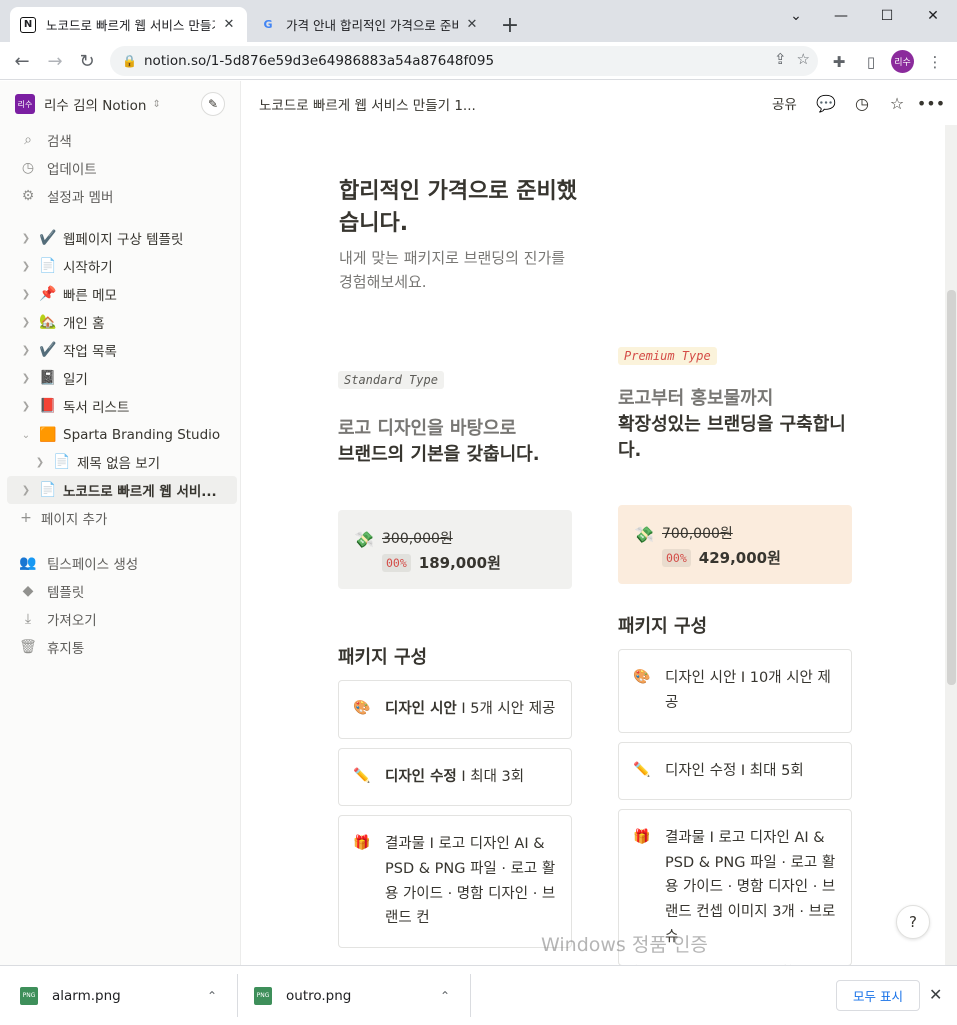 This screenshot has width=957, height=1025. What do you see at coordinates (780, 59) in the screenshot?
I see `share-page-icon: ⇪` at bounding box center [780, 59].